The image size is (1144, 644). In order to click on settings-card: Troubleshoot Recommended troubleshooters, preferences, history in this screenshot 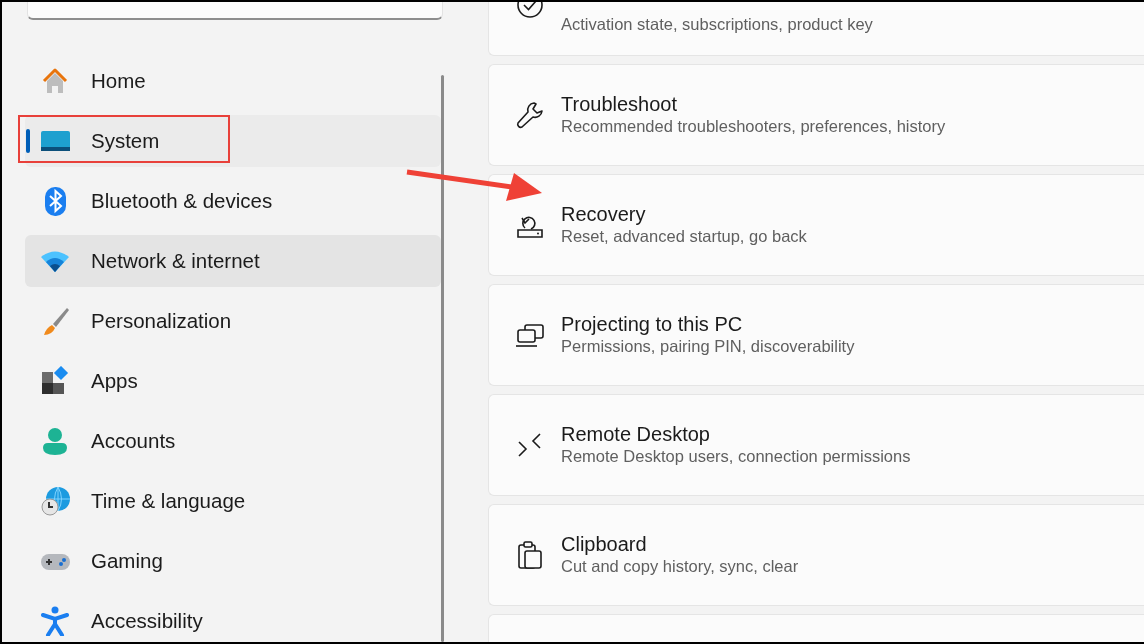, I will do `click(816, 115)`.